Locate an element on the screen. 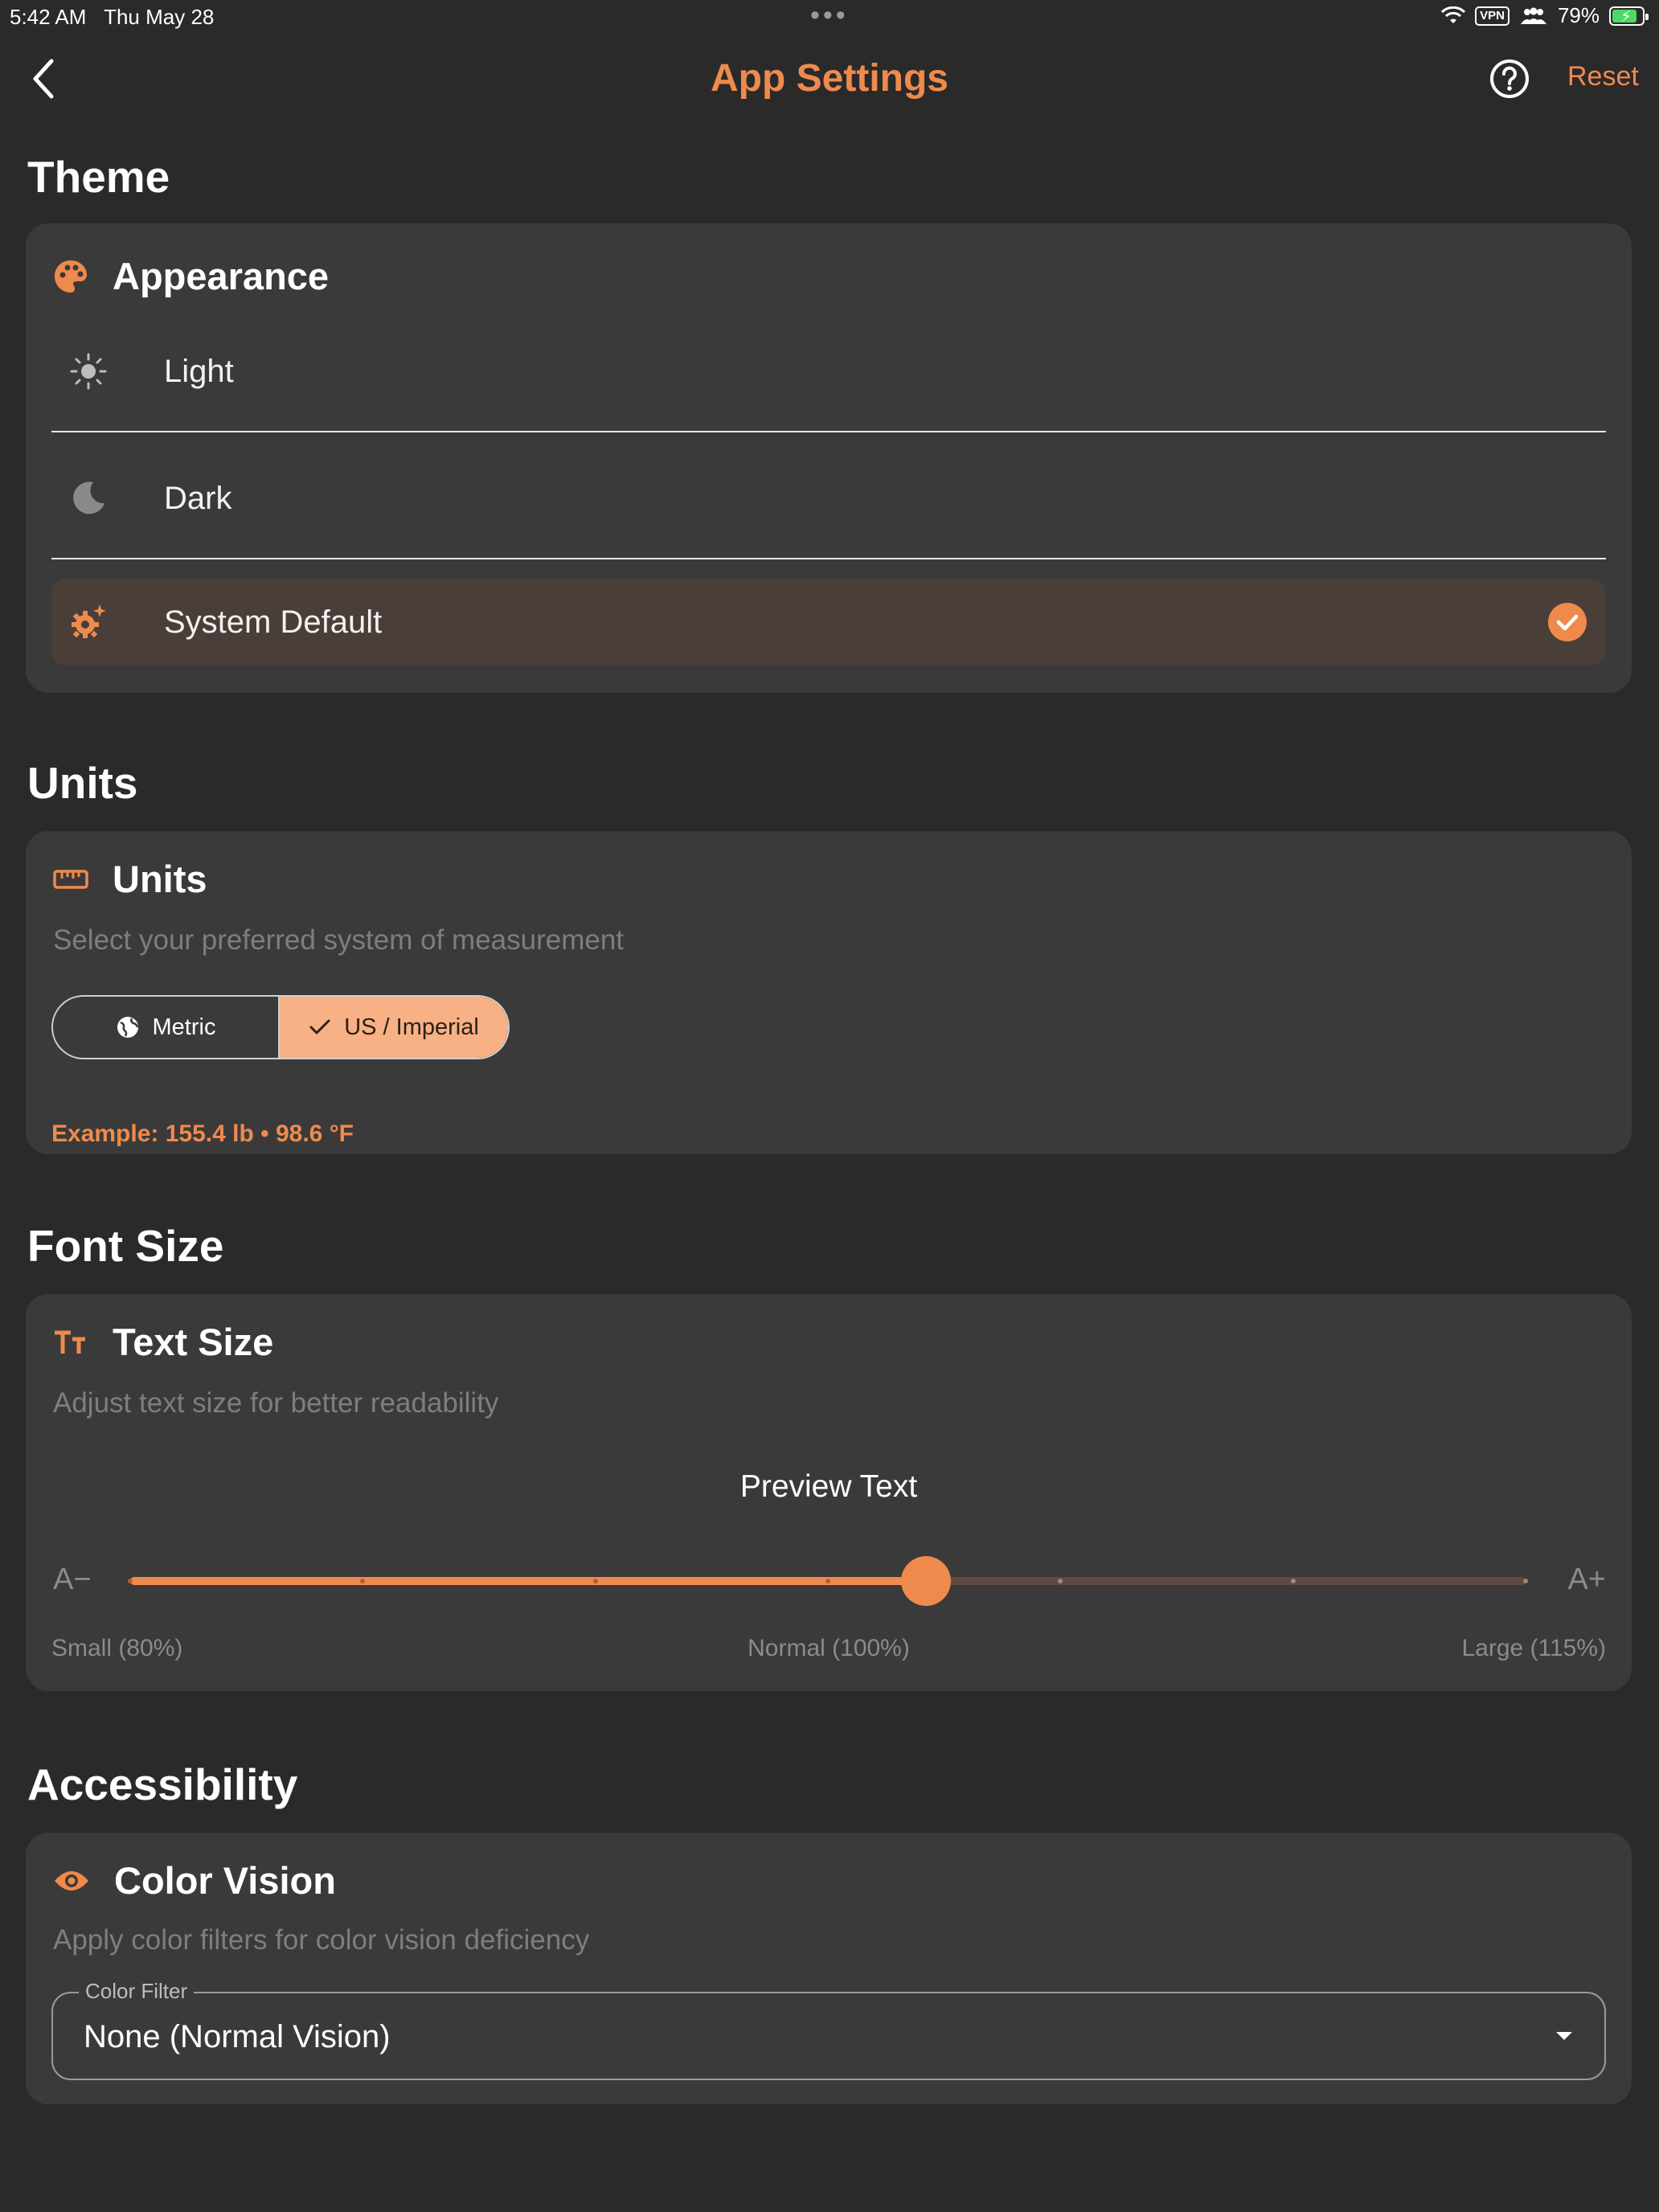 This screenshot has width=1659, height=2212. theme-option-label: Dark is located at coordinates (198, 498).